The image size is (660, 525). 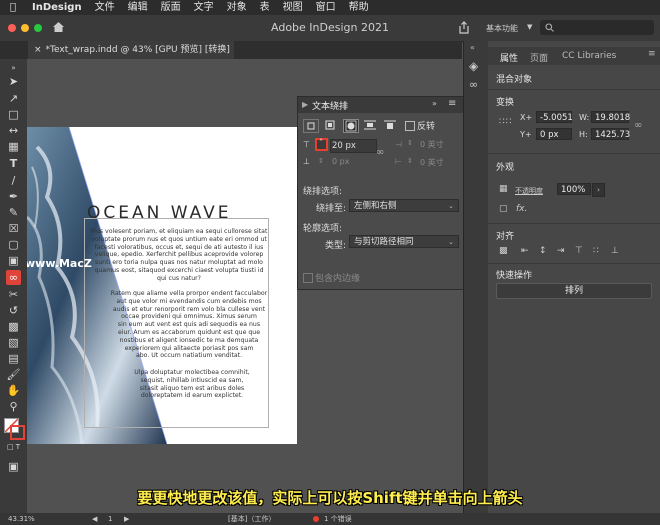 I want to click on w-field: 19.8018, so click(x=610, y=117).